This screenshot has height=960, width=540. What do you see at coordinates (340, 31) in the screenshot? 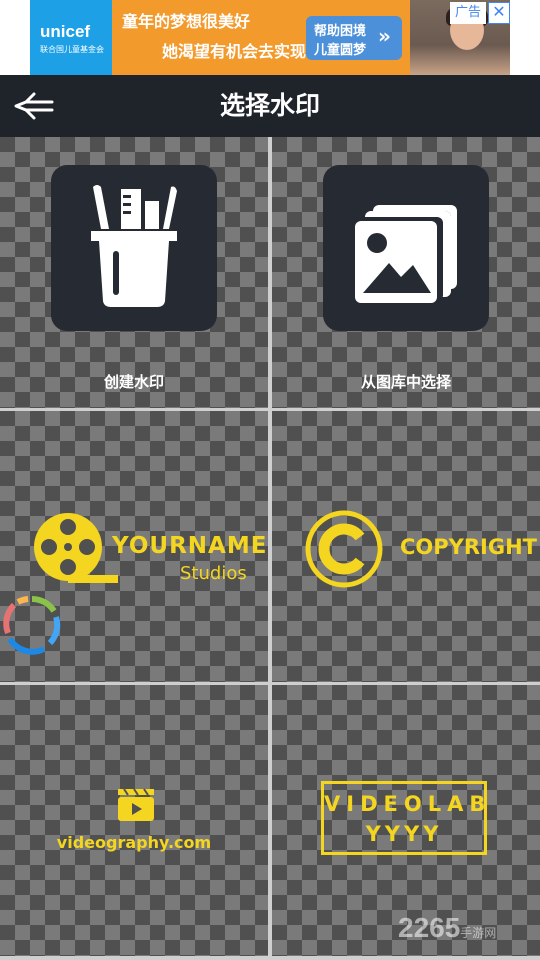
I see `ad-cta-line1: 帮助困境` at bounding box center [340, 31].